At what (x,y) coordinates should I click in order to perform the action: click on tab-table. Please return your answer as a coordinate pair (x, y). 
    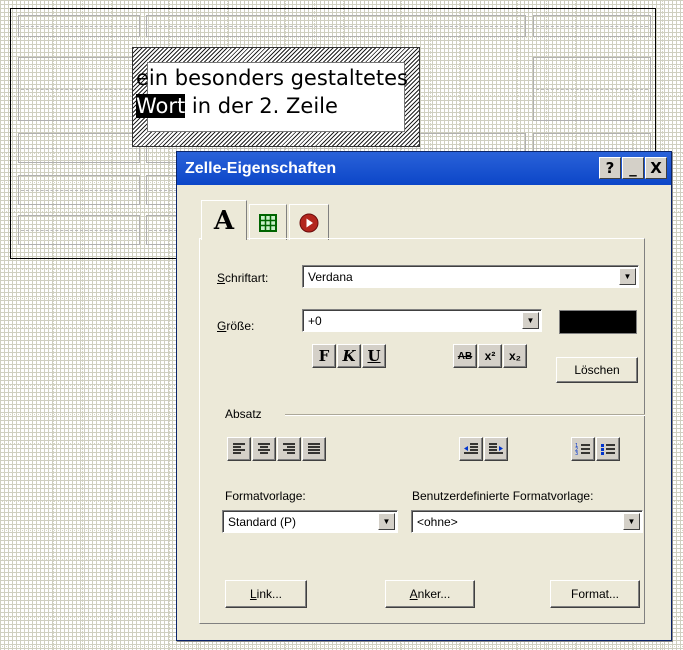
    Looking at the image, I should click on (268, 222).